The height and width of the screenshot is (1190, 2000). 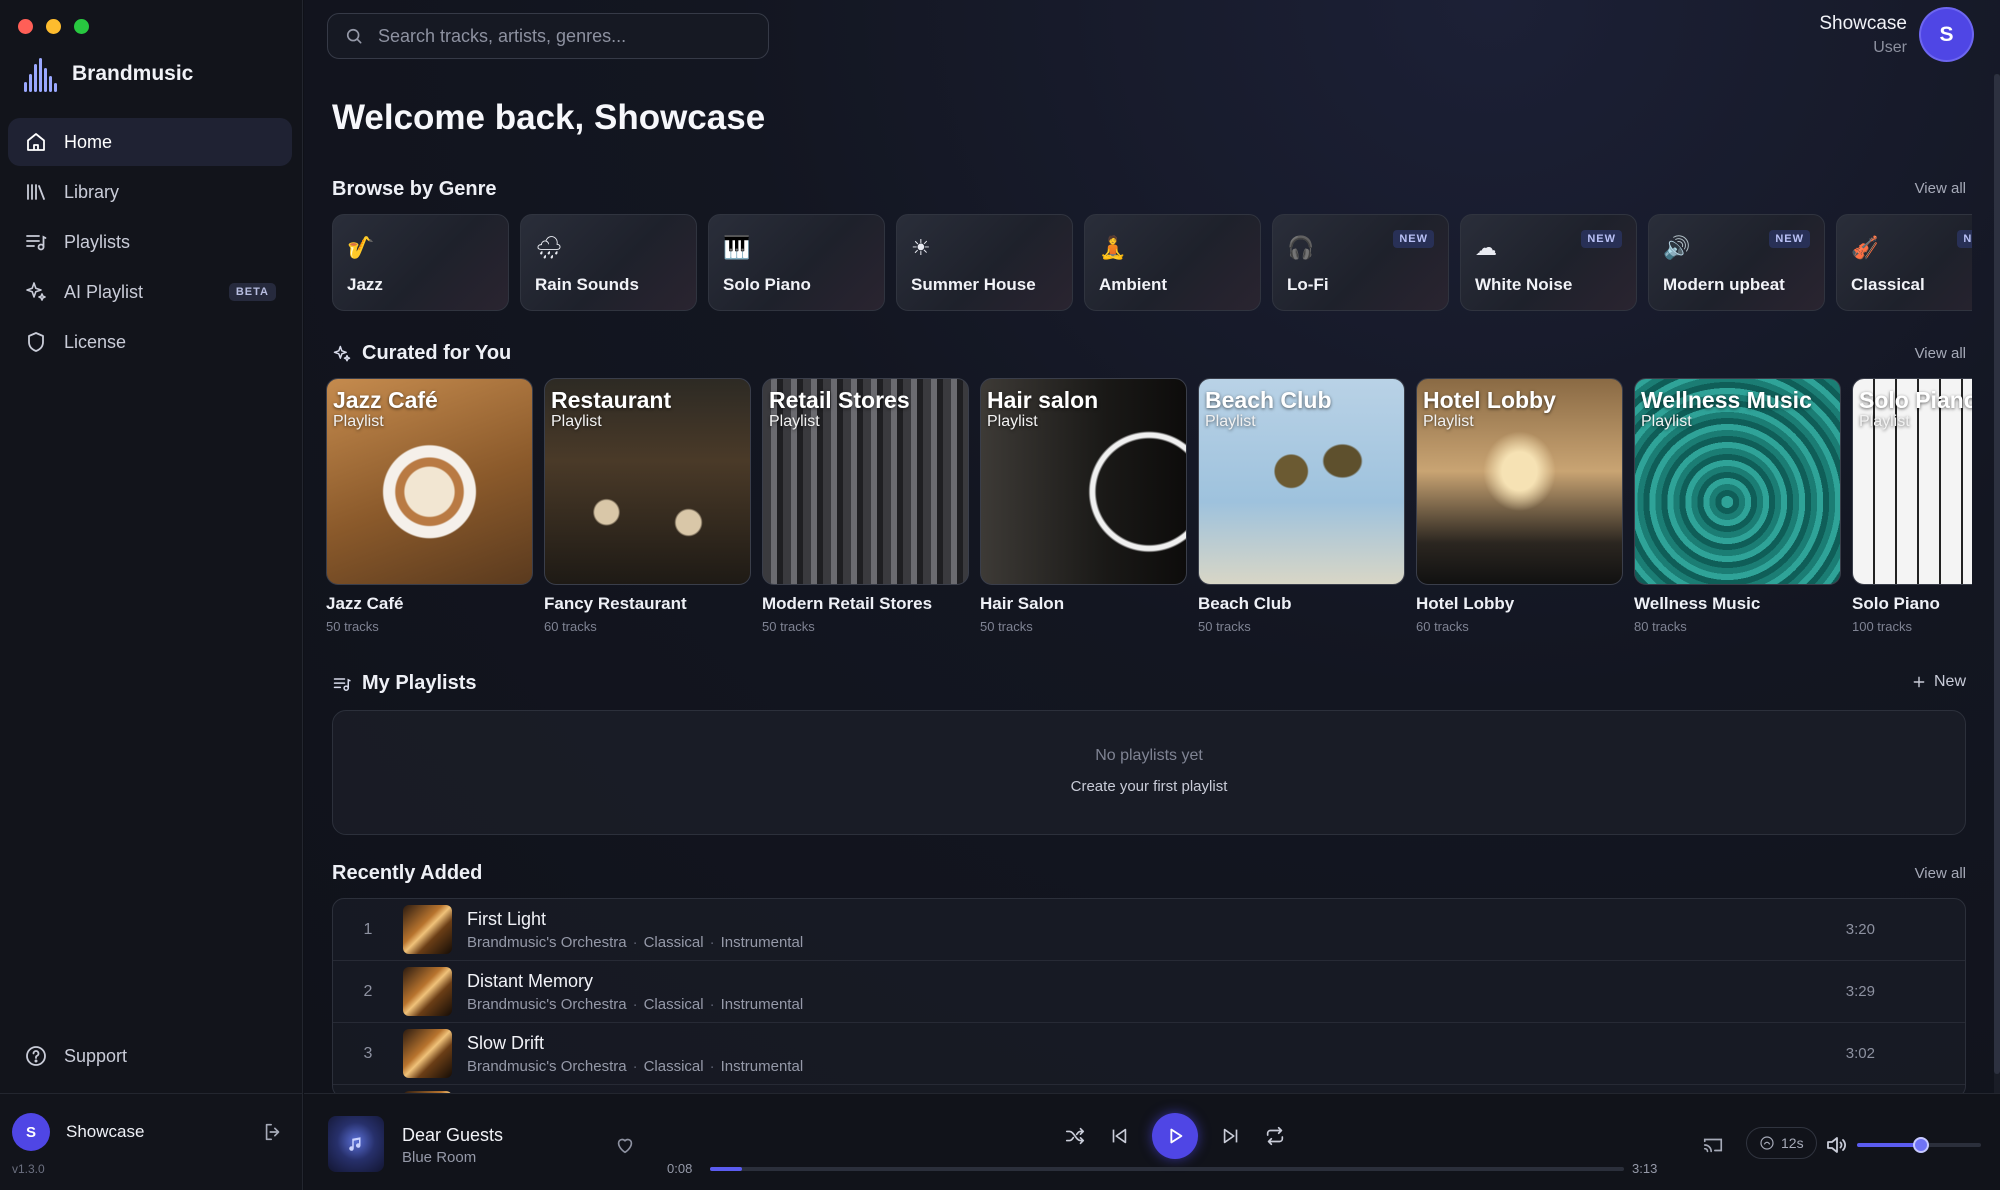 What do you see at coordinates (762, 942) in the screenshot?
I see `track-type: Instrumental` at bounding box center [762, 942].